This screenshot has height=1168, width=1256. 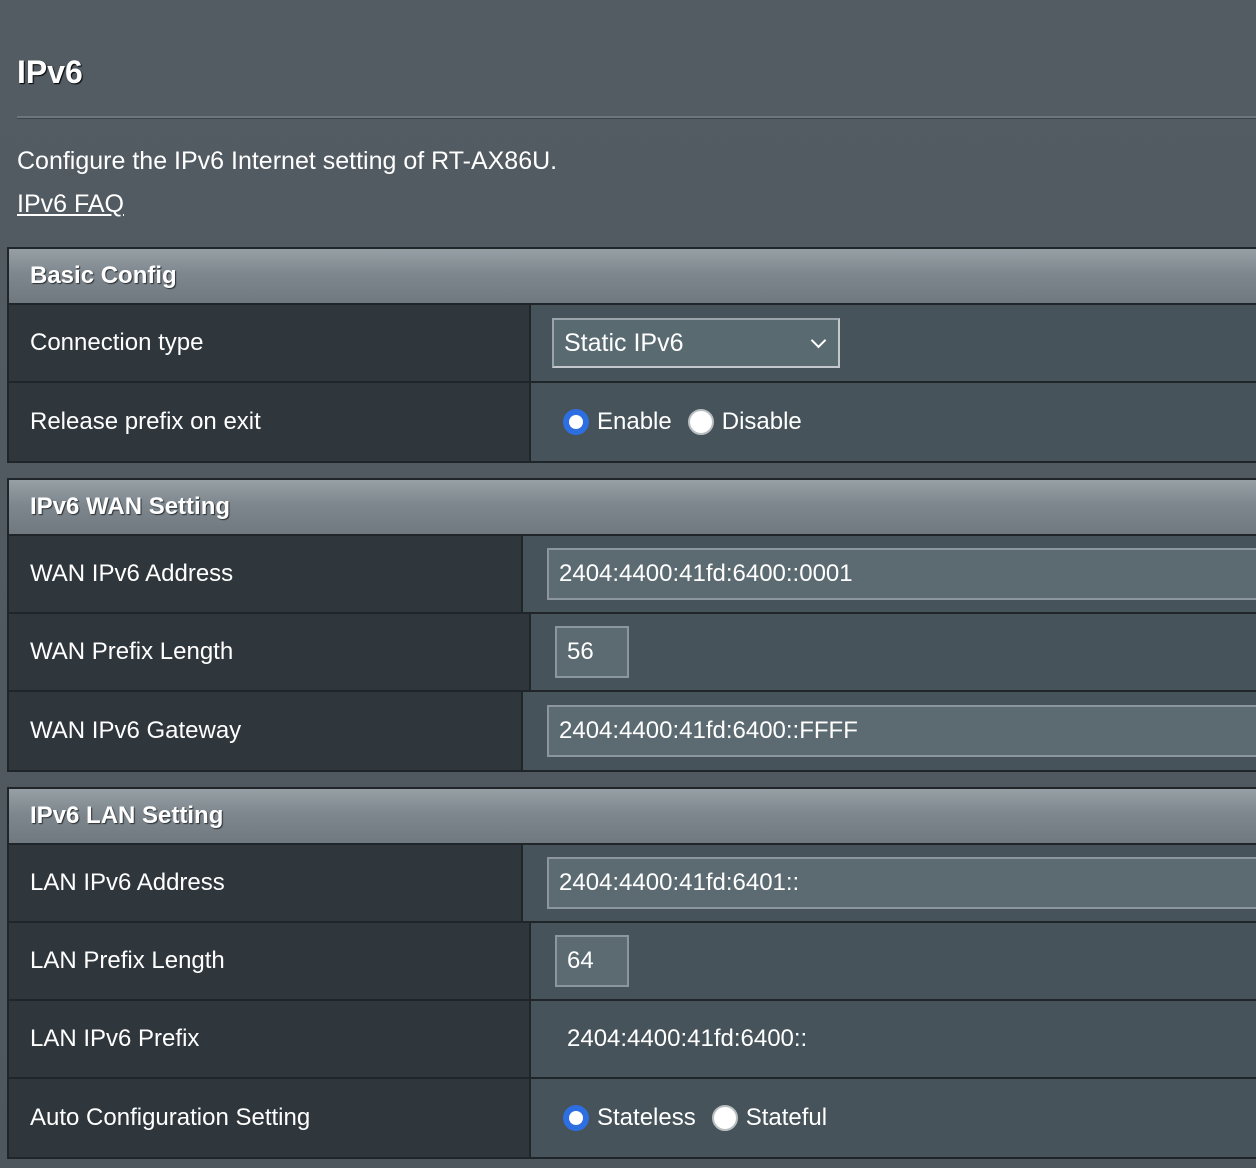 I want to click on lan-address-row: LAN IPv6 Address 2404:4400:41fd:6401::, so click(x=632, y=884).